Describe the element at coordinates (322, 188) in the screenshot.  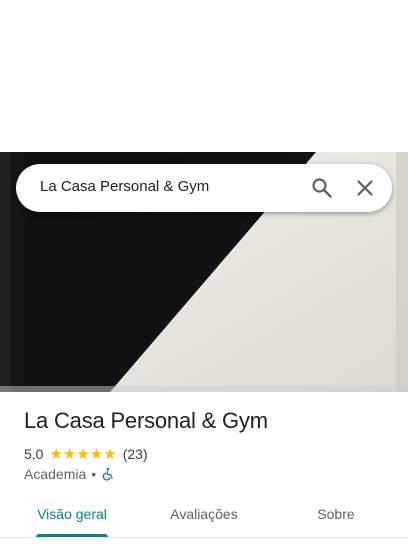
I see `search-icon` at that location.